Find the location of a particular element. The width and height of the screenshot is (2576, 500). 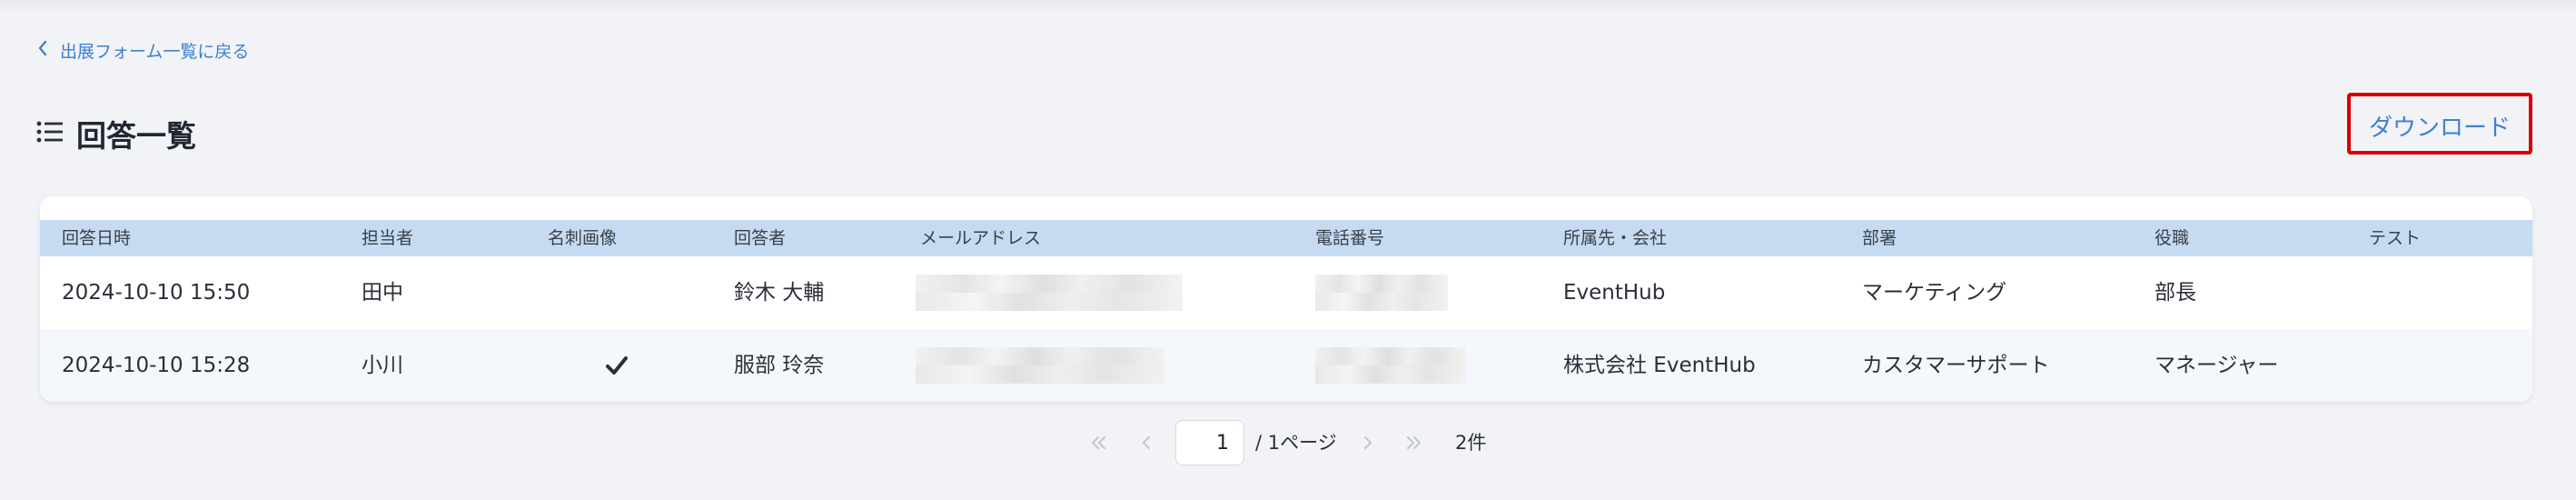

cell-respondent: 服部 玲奈 is located at coordinates (779, 365).